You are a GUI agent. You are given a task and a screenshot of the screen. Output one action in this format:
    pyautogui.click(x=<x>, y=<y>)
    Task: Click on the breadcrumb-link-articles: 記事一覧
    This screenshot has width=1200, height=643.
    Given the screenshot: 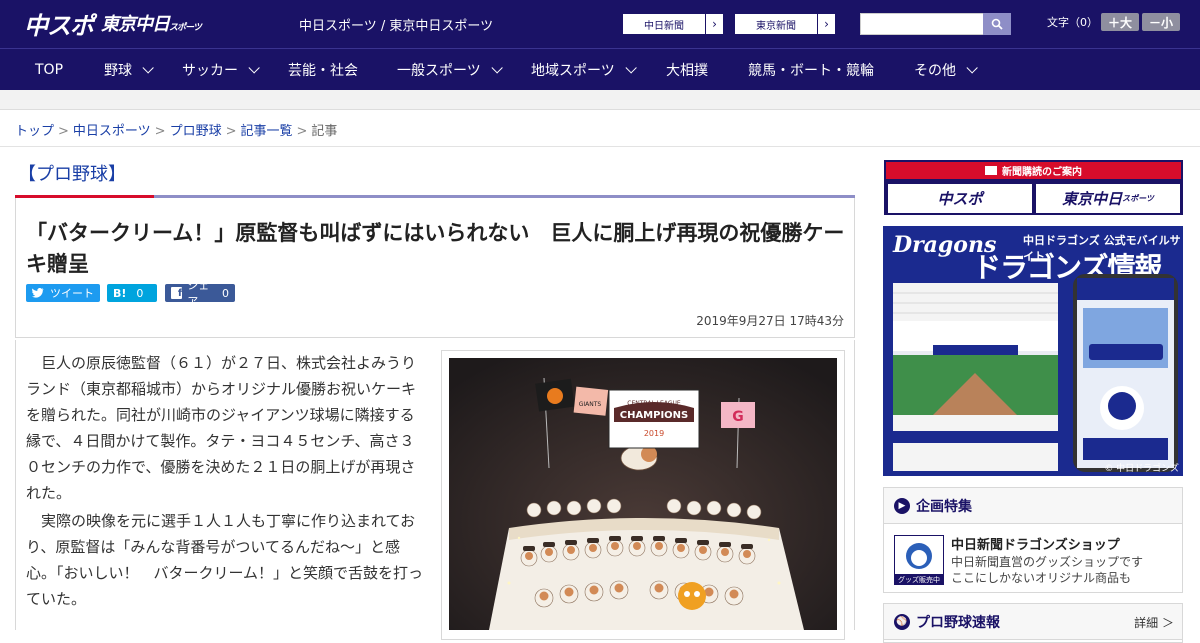 What is the action you would take?
    pyautogui.click(x=267, y=131)
    